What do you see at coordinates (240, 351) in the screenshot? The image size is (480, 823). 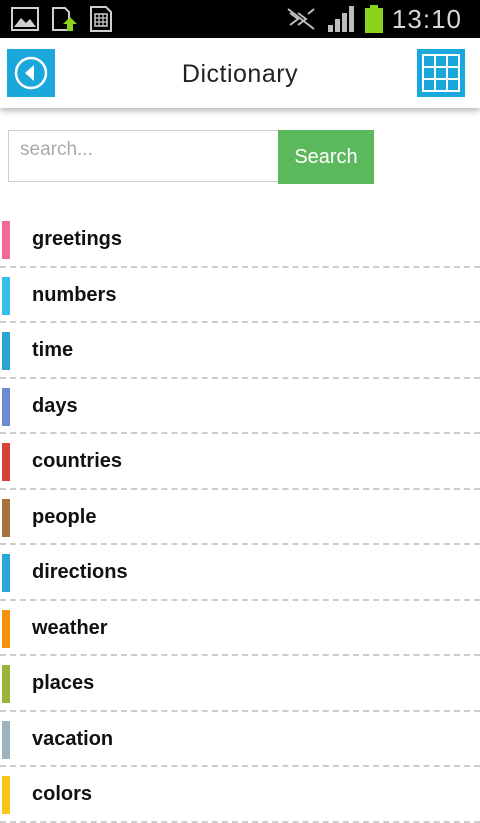 I see `category-item-time: time` at bounding box center [240, 351].